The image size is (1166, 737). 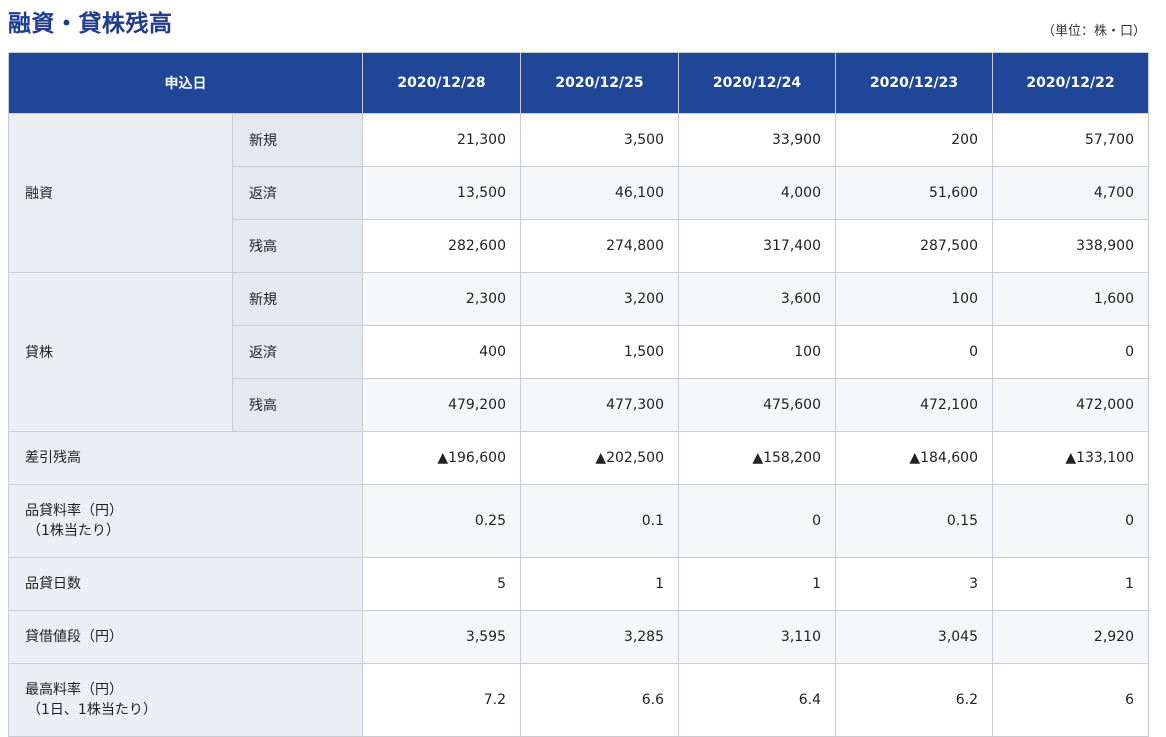 What do you see at coordinates (599, 352) in the screenshot?
I see `cell-value: 1,500` at bounding box center [599, 352].